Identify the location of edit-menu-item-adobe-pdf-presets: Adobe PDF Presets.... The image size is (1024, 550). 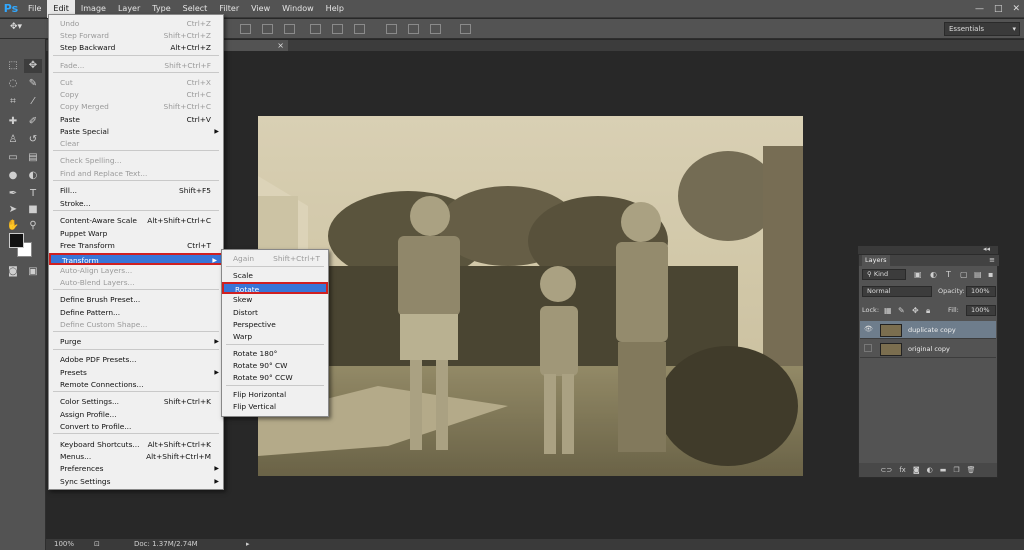
(136, 360).